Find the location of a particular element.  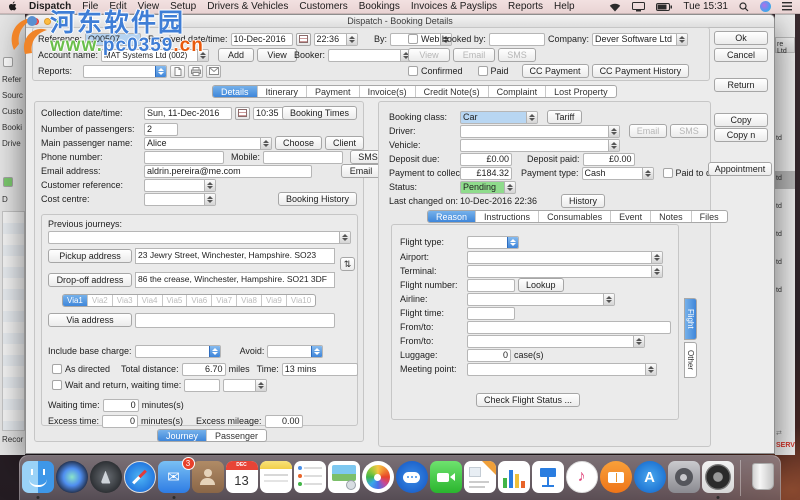

previous-journeys-dropdown is located at coordinates (199, 237).